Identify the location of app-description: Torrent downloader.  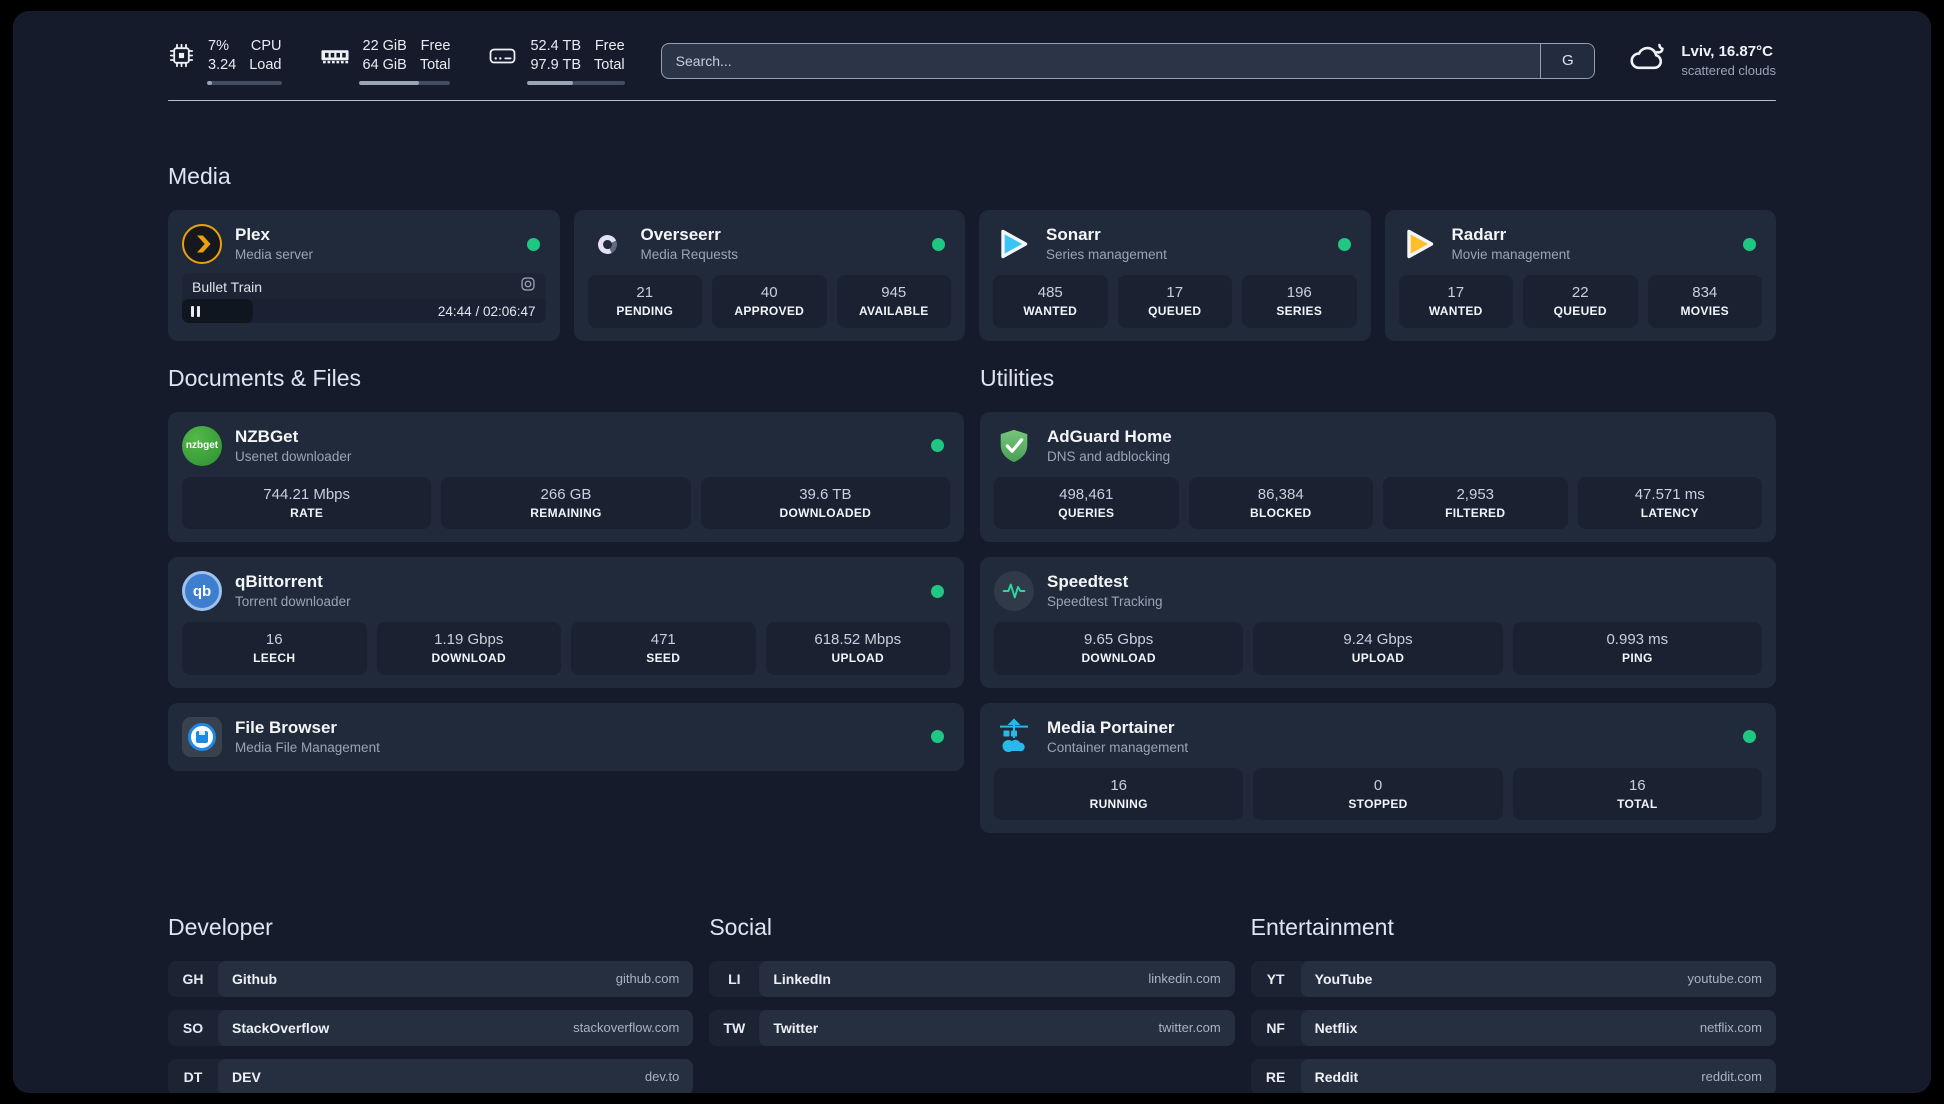
(293, 602).